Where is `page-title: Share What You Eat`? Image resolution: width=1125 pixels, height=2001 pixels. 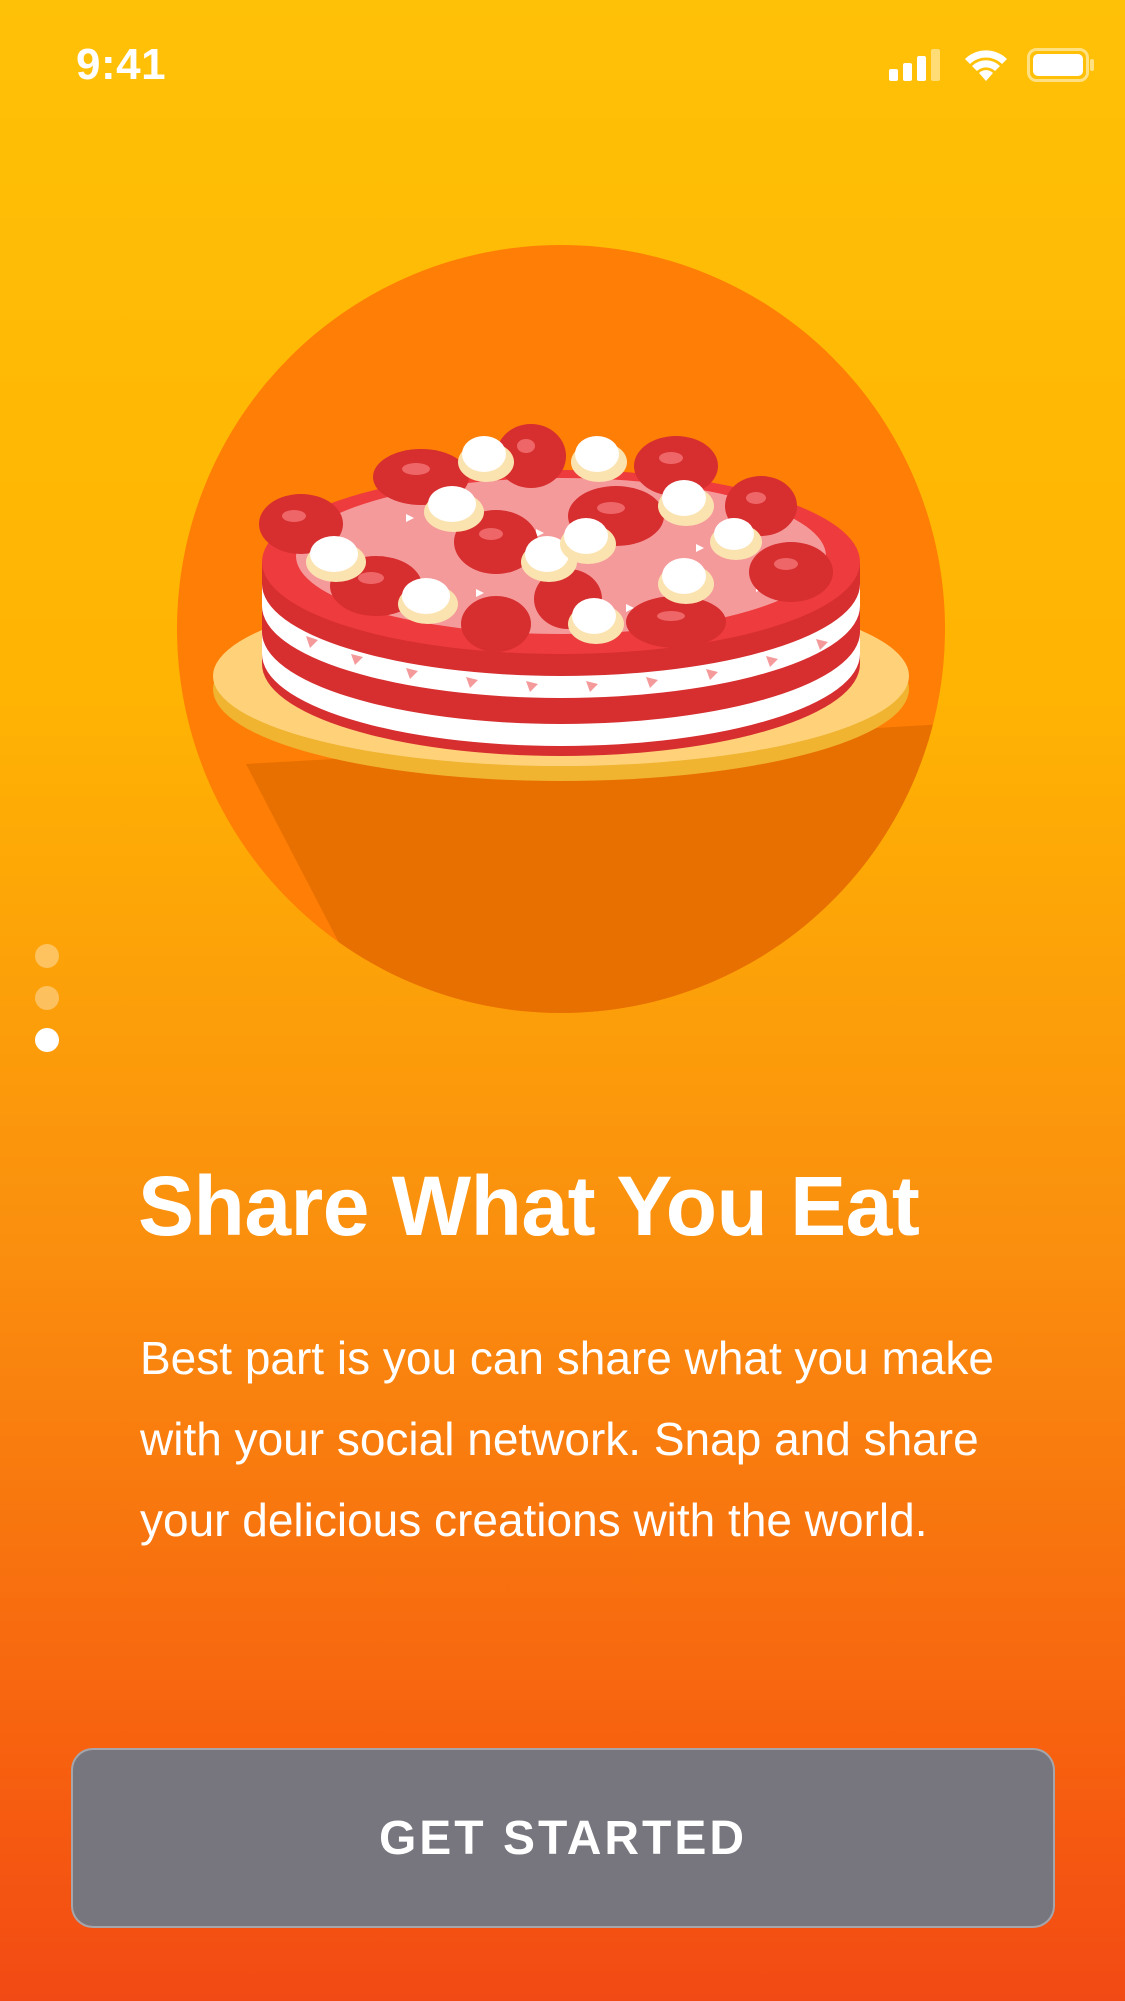 page-title: Share What You Eat is located at coordinates (529, 1206).